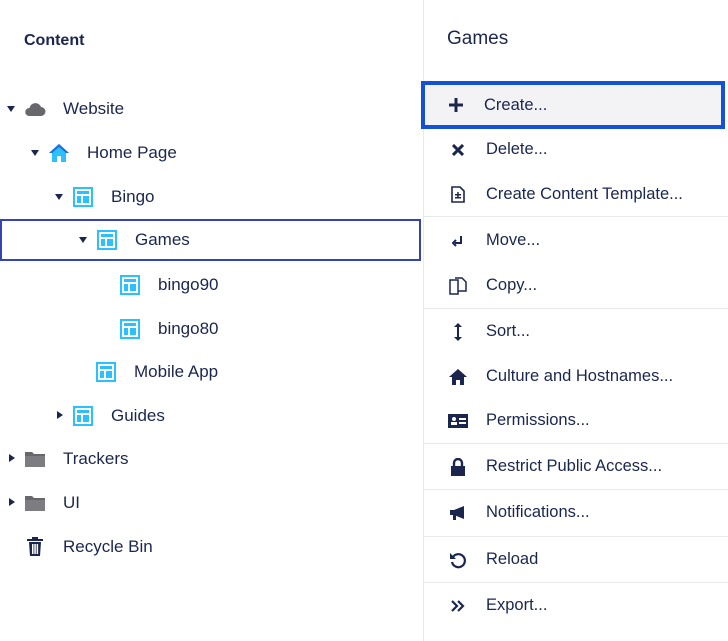 Image resolution: width=728 pixels, height=641 pixels. What do you see at coordinates (458, 513) in the screenshot?
I see `megaphone-icon` at bounding box center [458, 513].